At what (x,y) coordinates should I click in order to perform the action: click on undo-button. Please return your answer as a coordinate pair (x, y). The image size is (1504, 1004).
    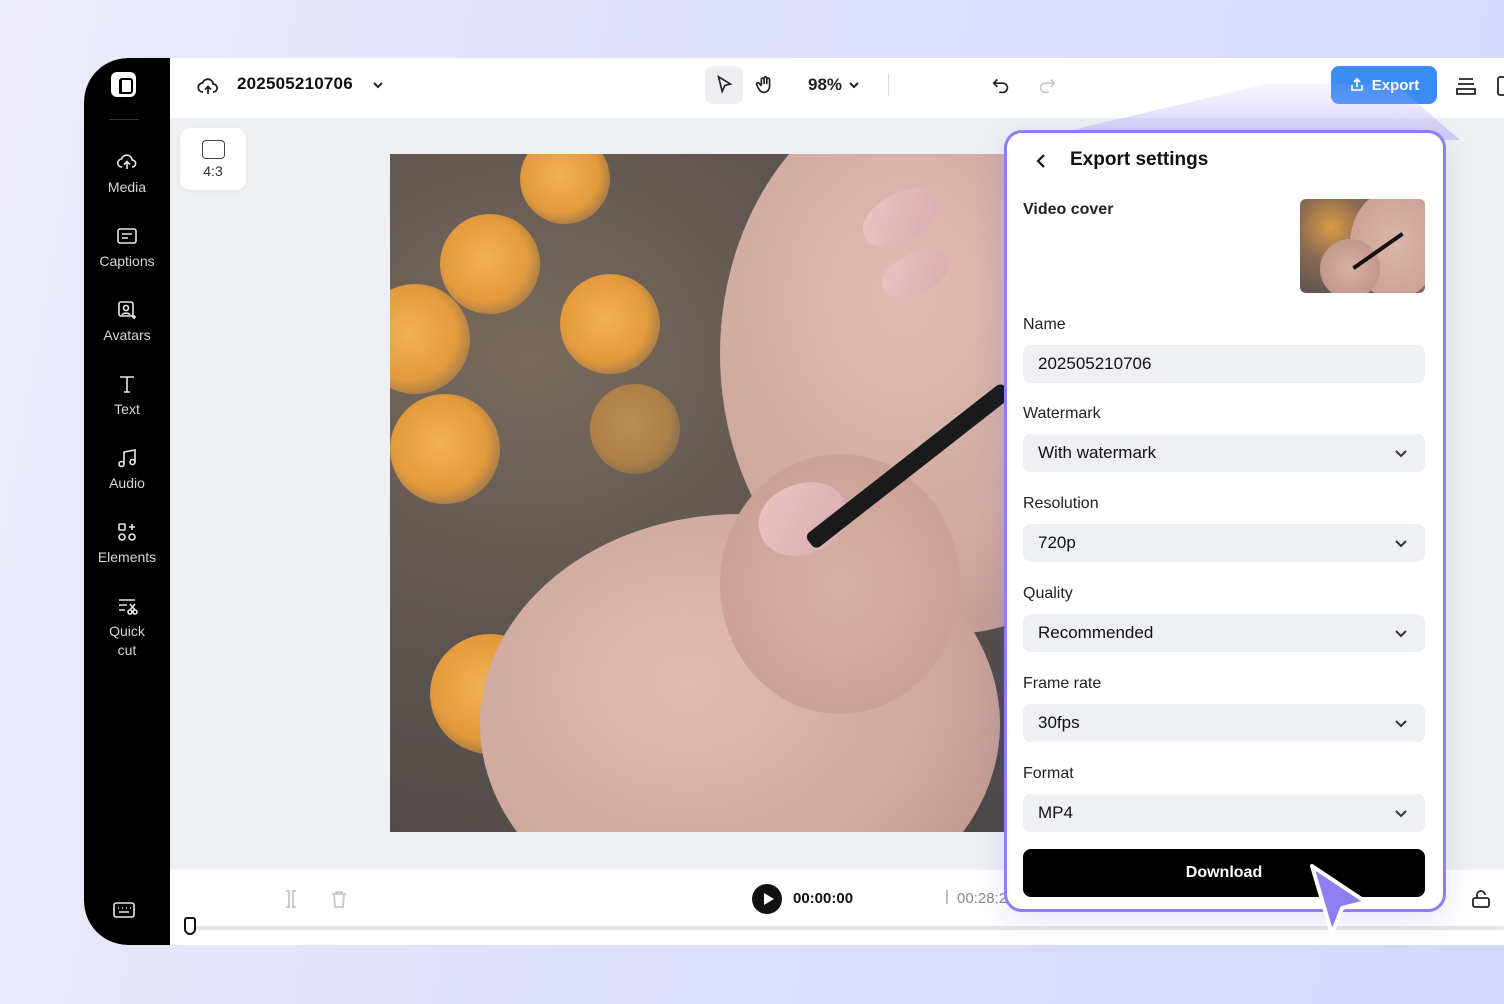
    Looking at the image, I should click on (1001, 85).